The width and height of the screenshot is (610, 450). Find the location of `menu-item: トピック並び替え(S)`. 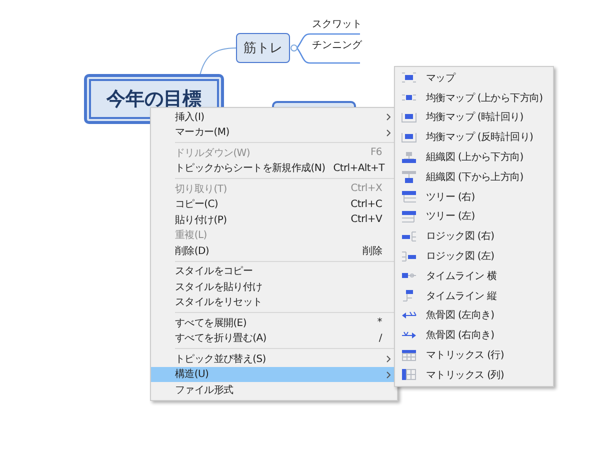

menu-item: トピック並び替え(S) is located at coordinates (274, 358).